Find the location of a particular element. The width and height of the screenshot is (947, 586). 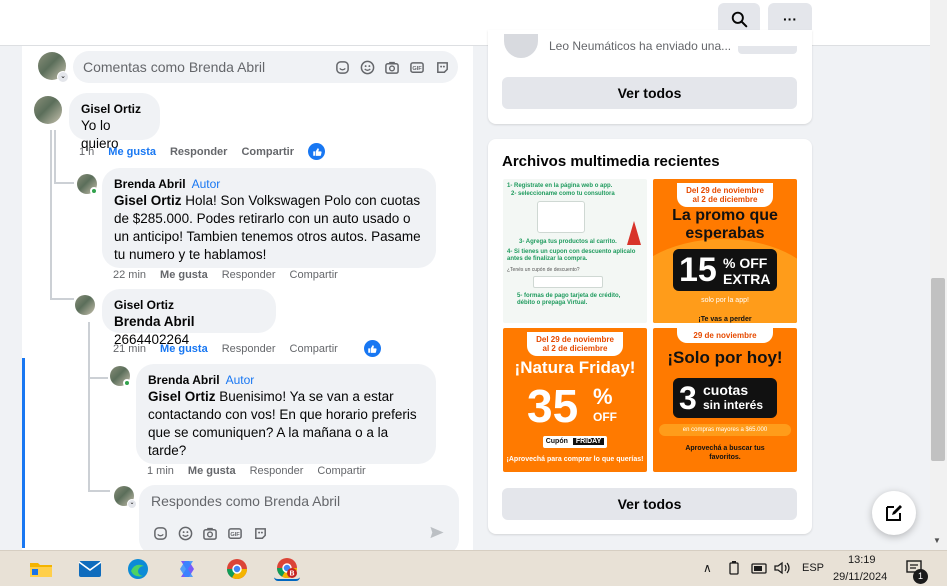

comment-actions: 1 min Me gusta Responder Compartir is located at coordinates (256, 471).